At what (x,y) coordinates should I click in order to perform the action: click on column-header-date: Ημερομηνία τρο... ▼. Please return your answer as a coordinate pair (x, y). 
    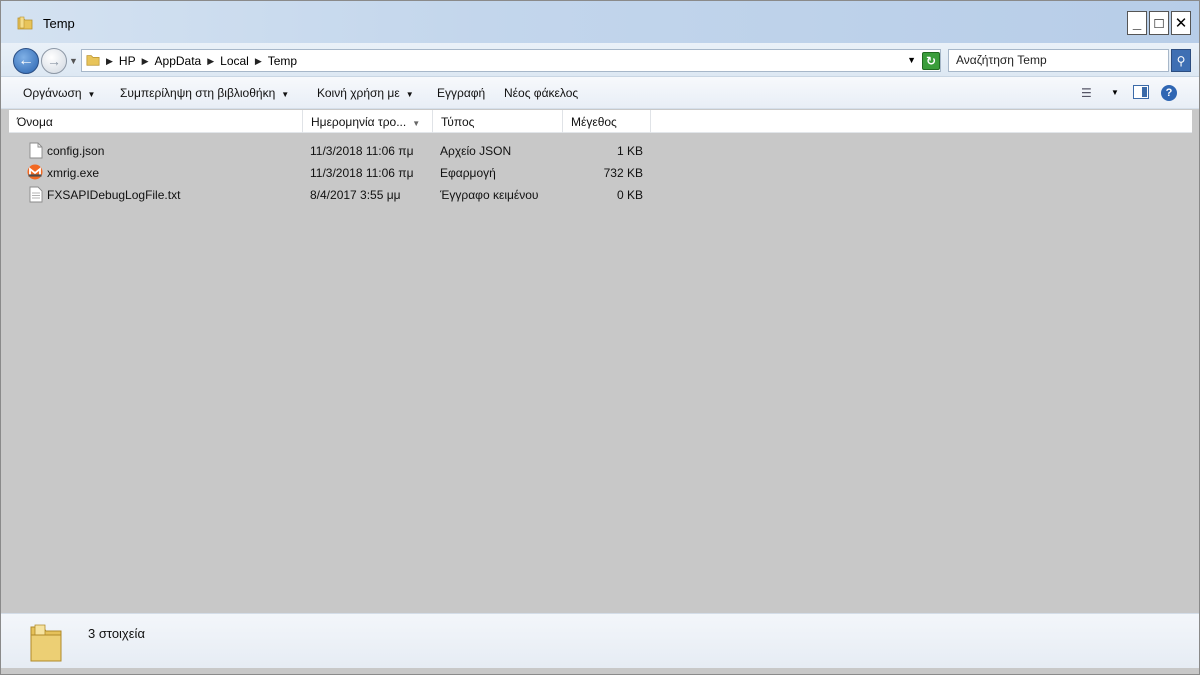
    Looking at the image, I should click on (368, 121).